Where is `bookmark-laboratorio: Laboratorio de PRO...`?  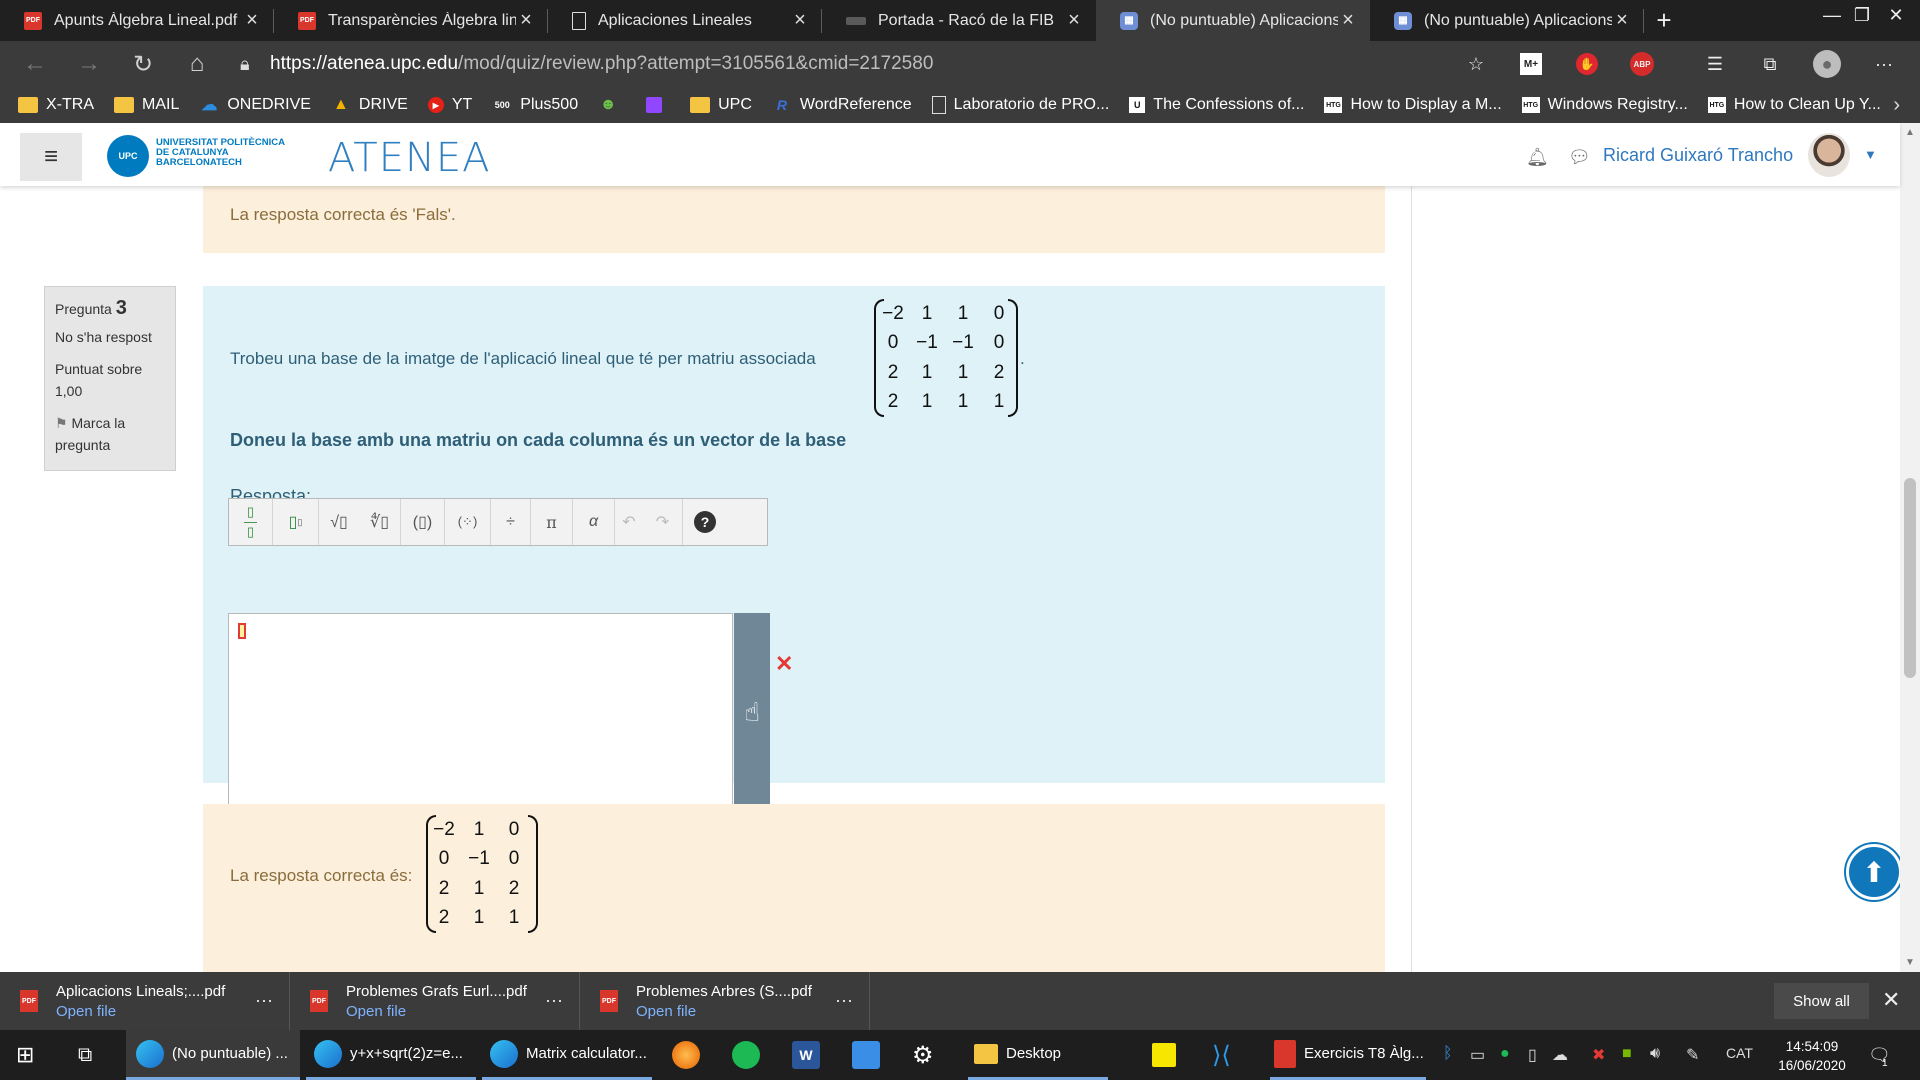 bookmark-laboratorio: Laboratorio de PRO... is located at coordinates (1020, 105).